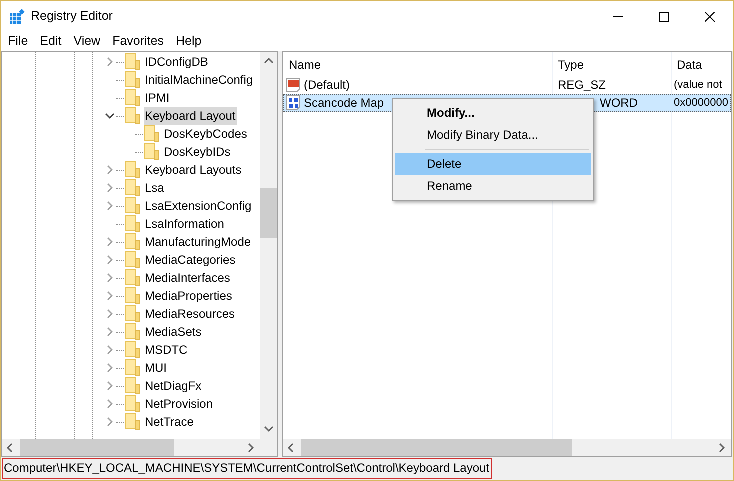  Describe the element at coordinates (247, 468) in the screenshot. I see `status-bar-path: Computer\HKEY_LOCAL_MACHINE\SYSTEM\CurrentControlSet\Control\Keyboard Layout` at that location.